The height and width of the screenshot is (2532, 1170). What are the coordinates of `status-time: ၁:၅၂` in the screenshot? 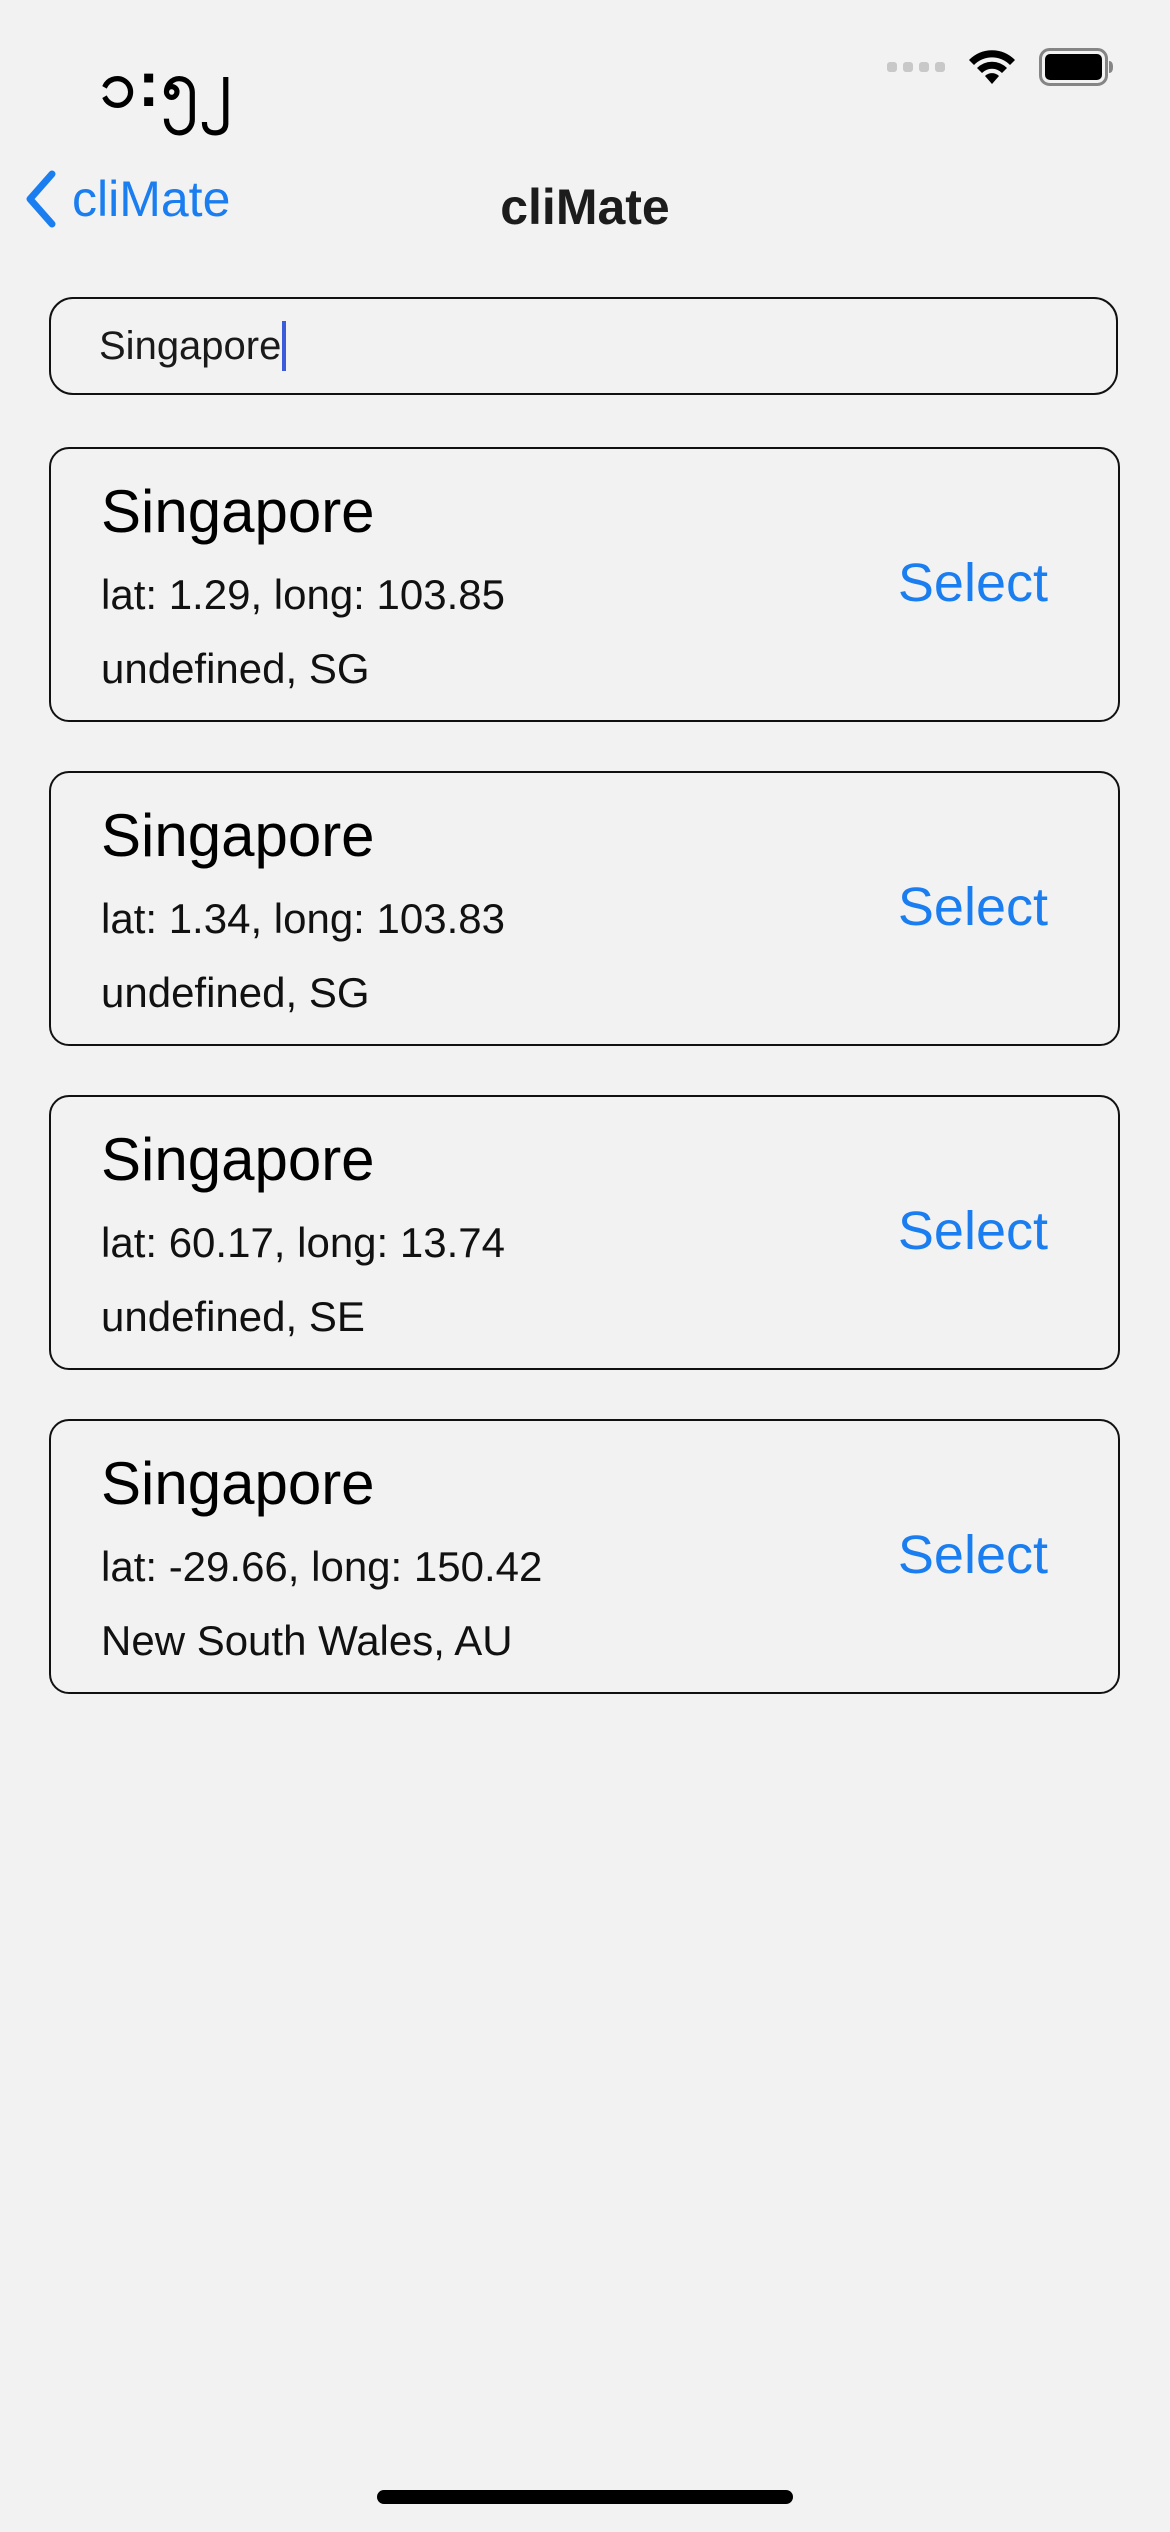 It's located at (166, 84).